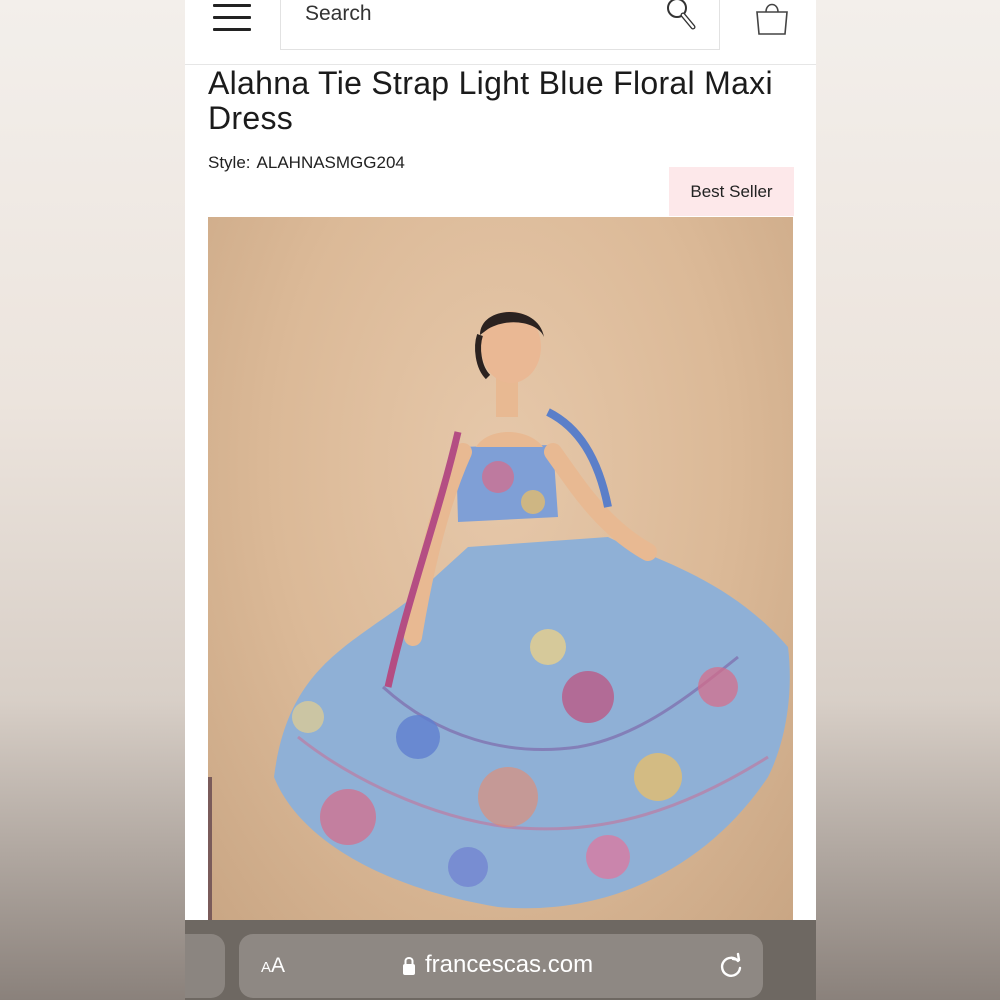  What do you see at coordinates (500, 25) in the screenshot?
I see `search-input: Search` at bounding box center [500, 25].